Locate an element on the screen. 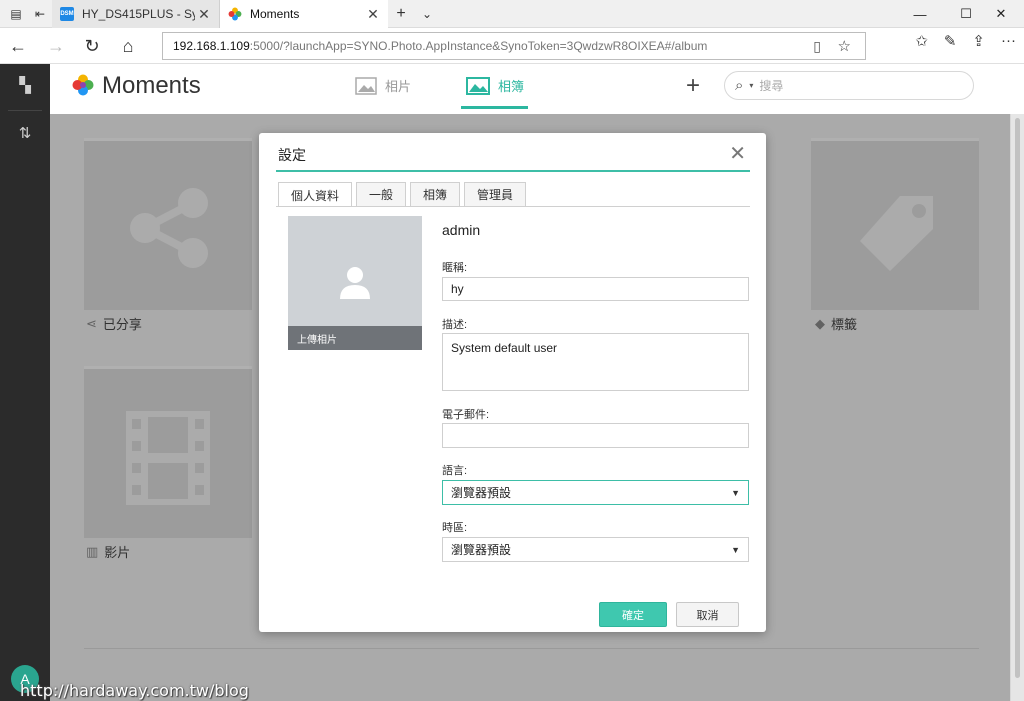 This screenshot has height=701, width=1024. active-tab-indicator is located at coordinates (494, 107).